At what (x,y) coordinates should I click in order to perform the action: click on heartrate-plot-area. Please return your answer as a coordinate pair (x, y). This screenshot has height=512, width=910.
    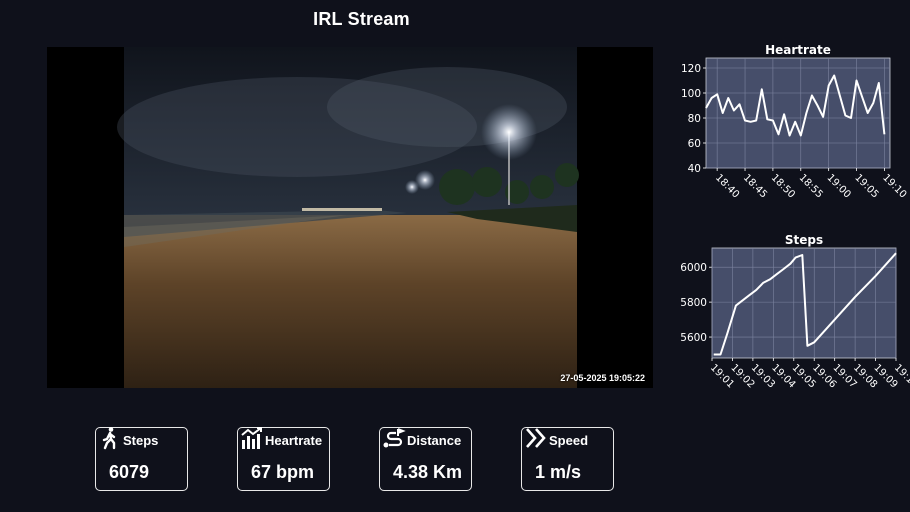
    Looking at the image, I should click on (798, 113).